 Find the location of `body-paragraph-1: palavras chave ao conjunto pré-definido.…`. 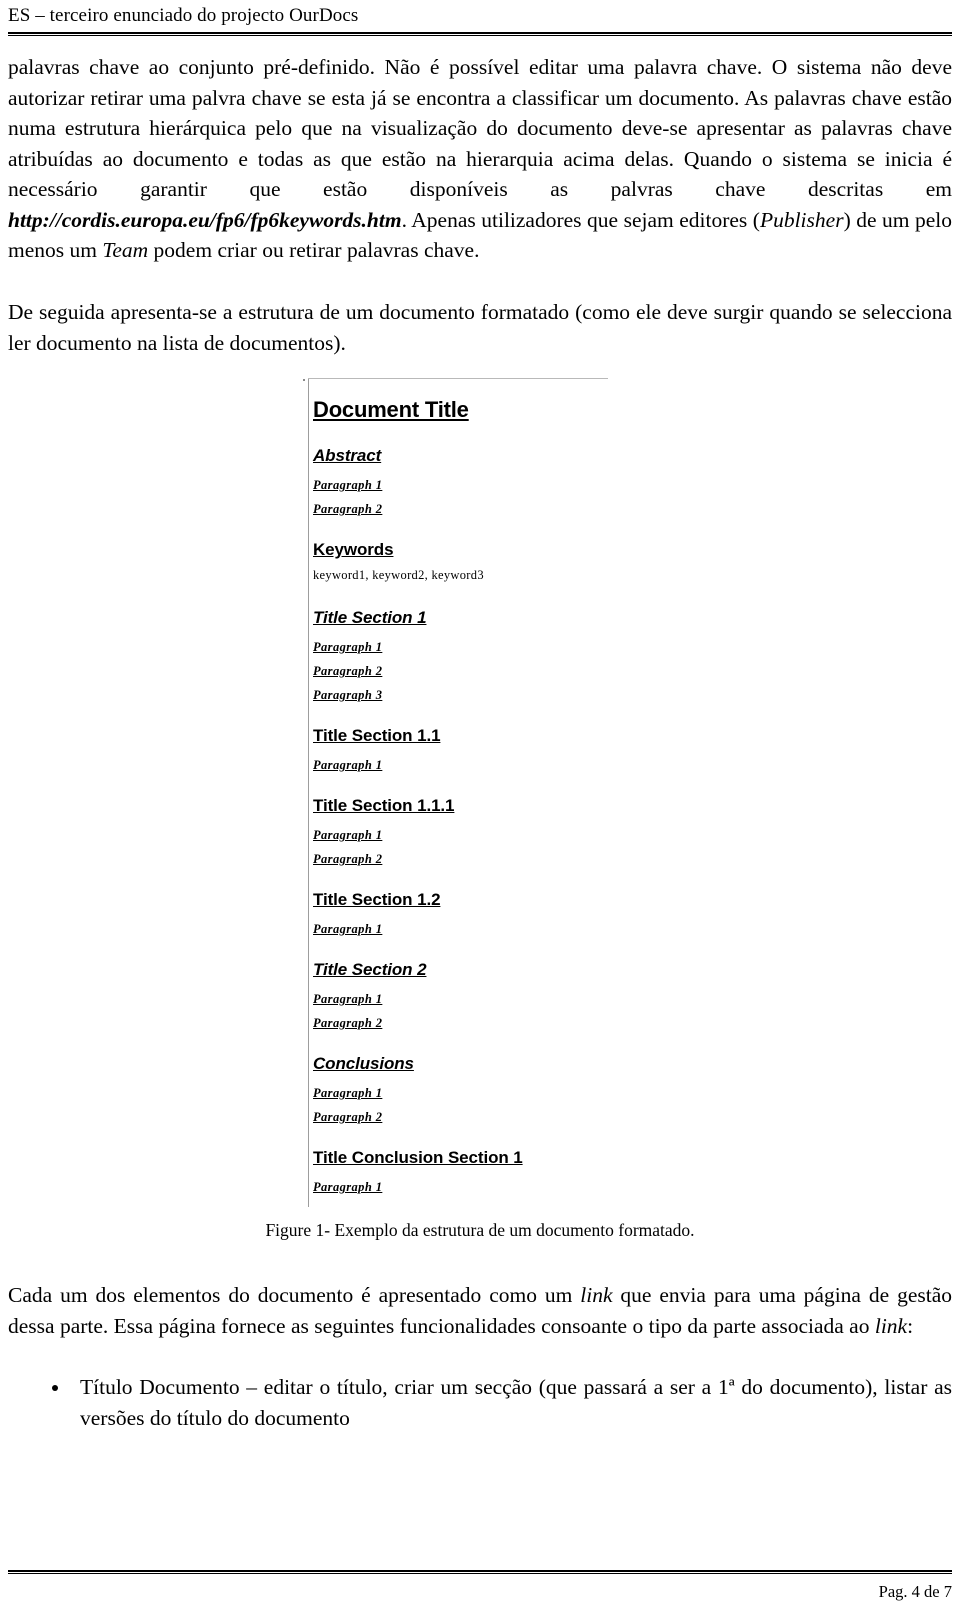

body-paragraph-1: palavras chave ao conjunto pré-definido.… is located at coordinates (480, 159).